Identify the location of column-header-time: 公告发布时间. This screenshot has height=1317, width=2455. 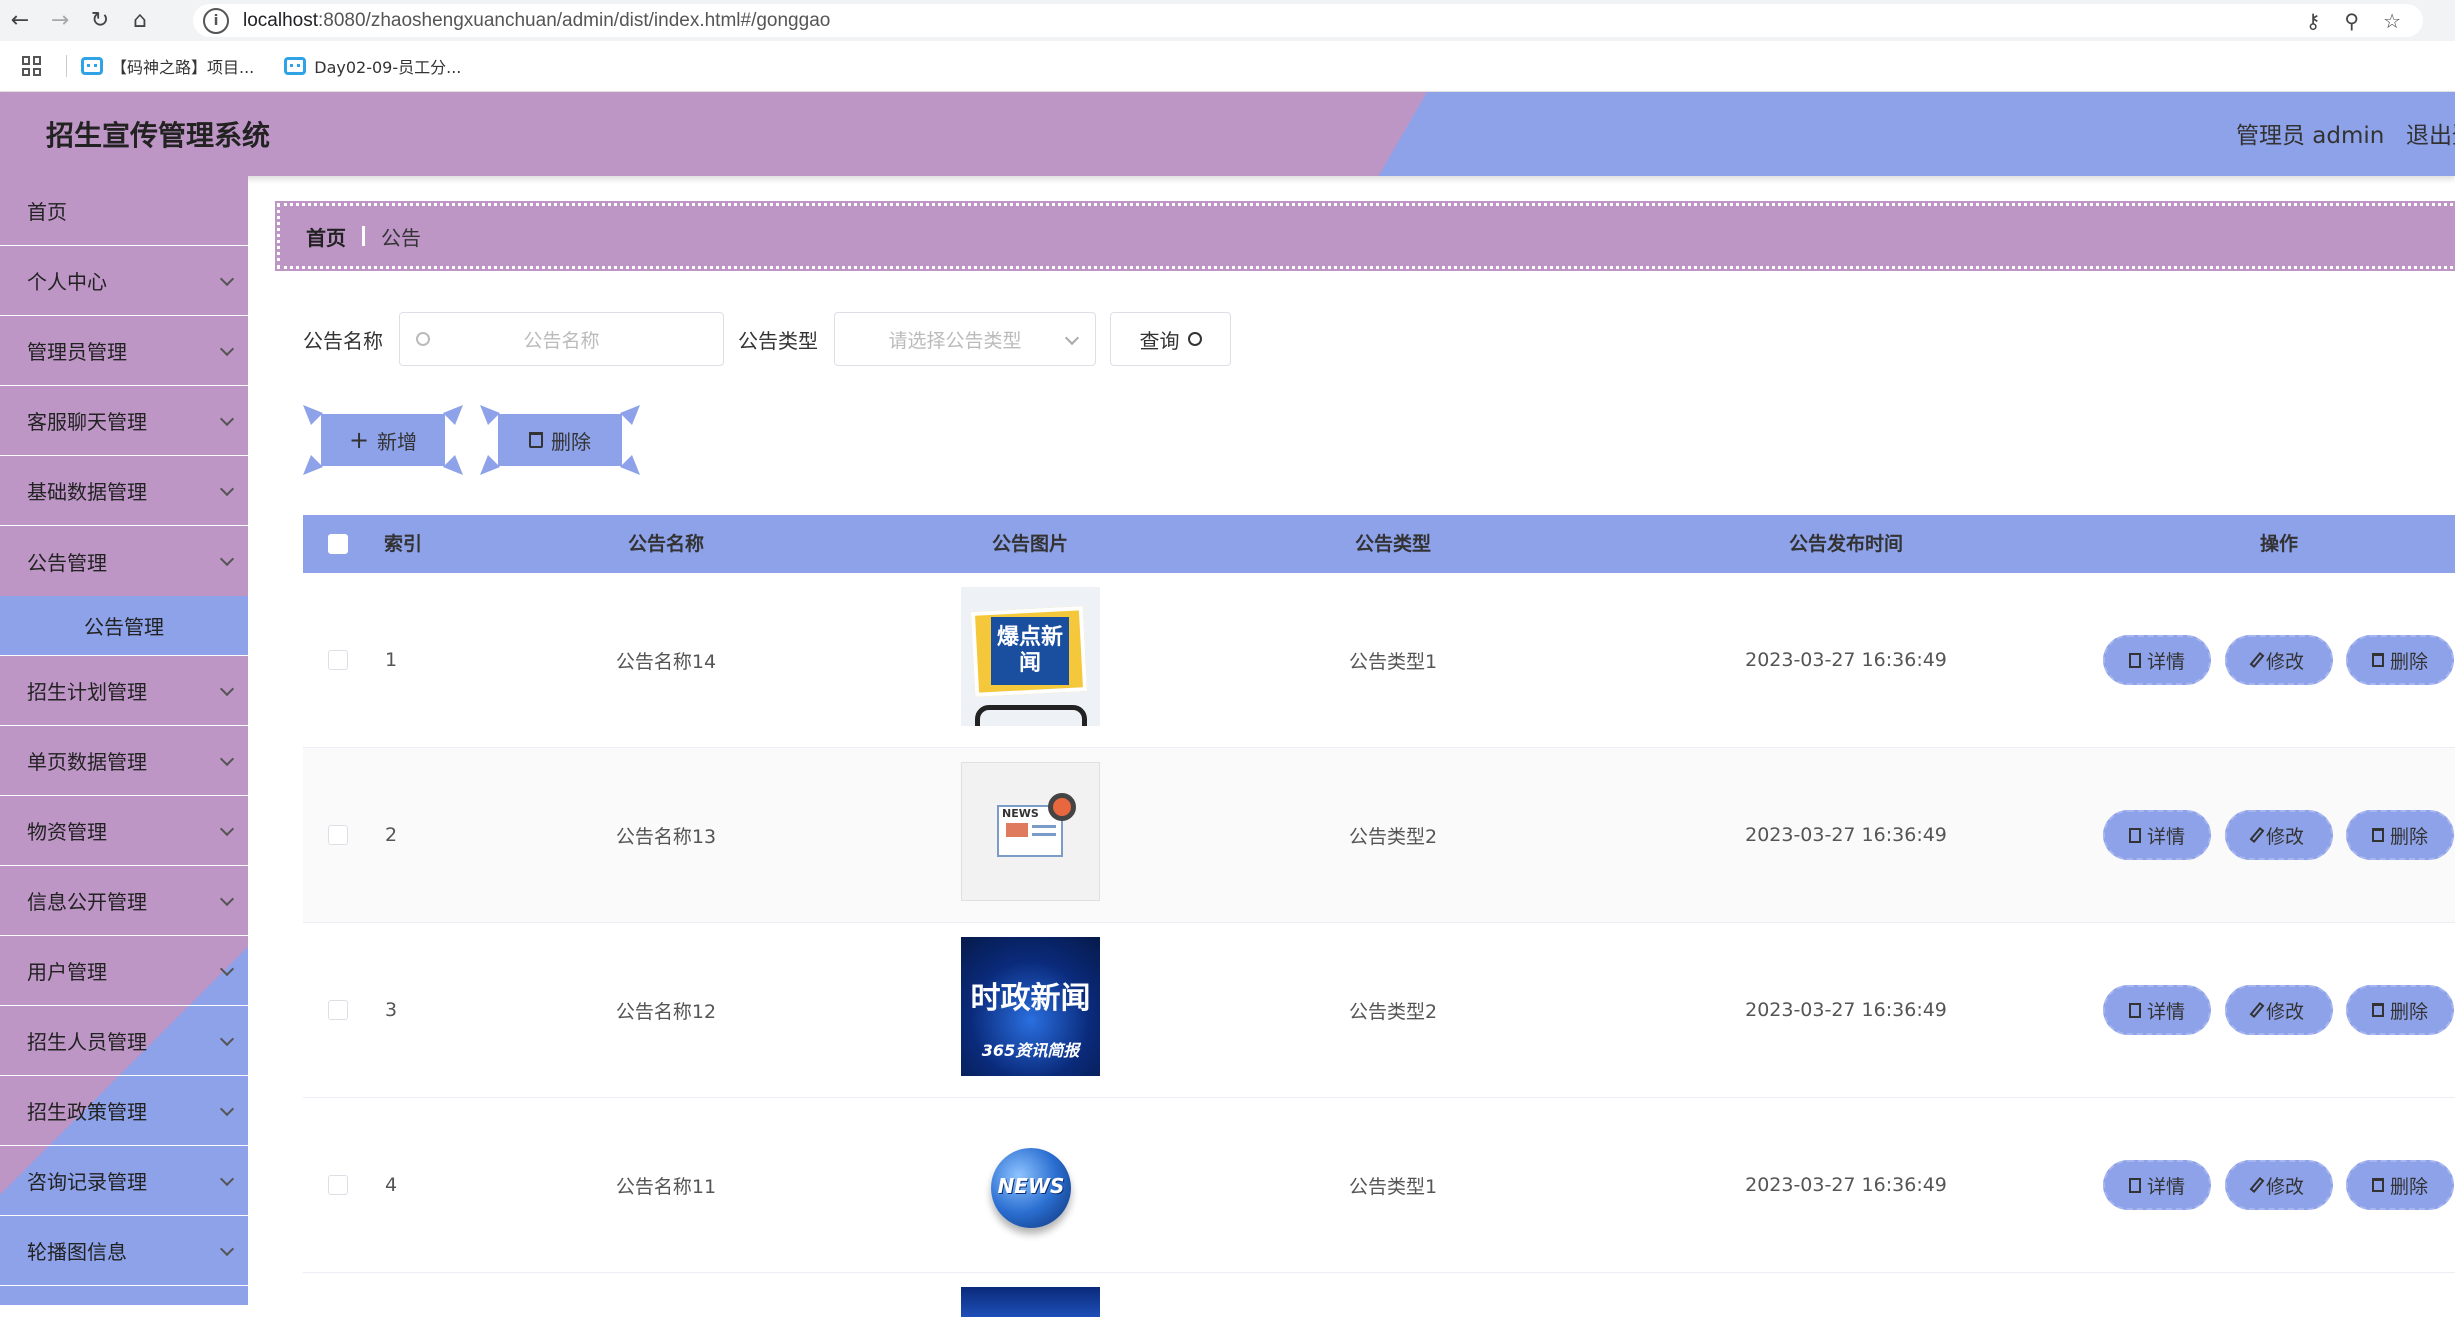
(1846, 544).